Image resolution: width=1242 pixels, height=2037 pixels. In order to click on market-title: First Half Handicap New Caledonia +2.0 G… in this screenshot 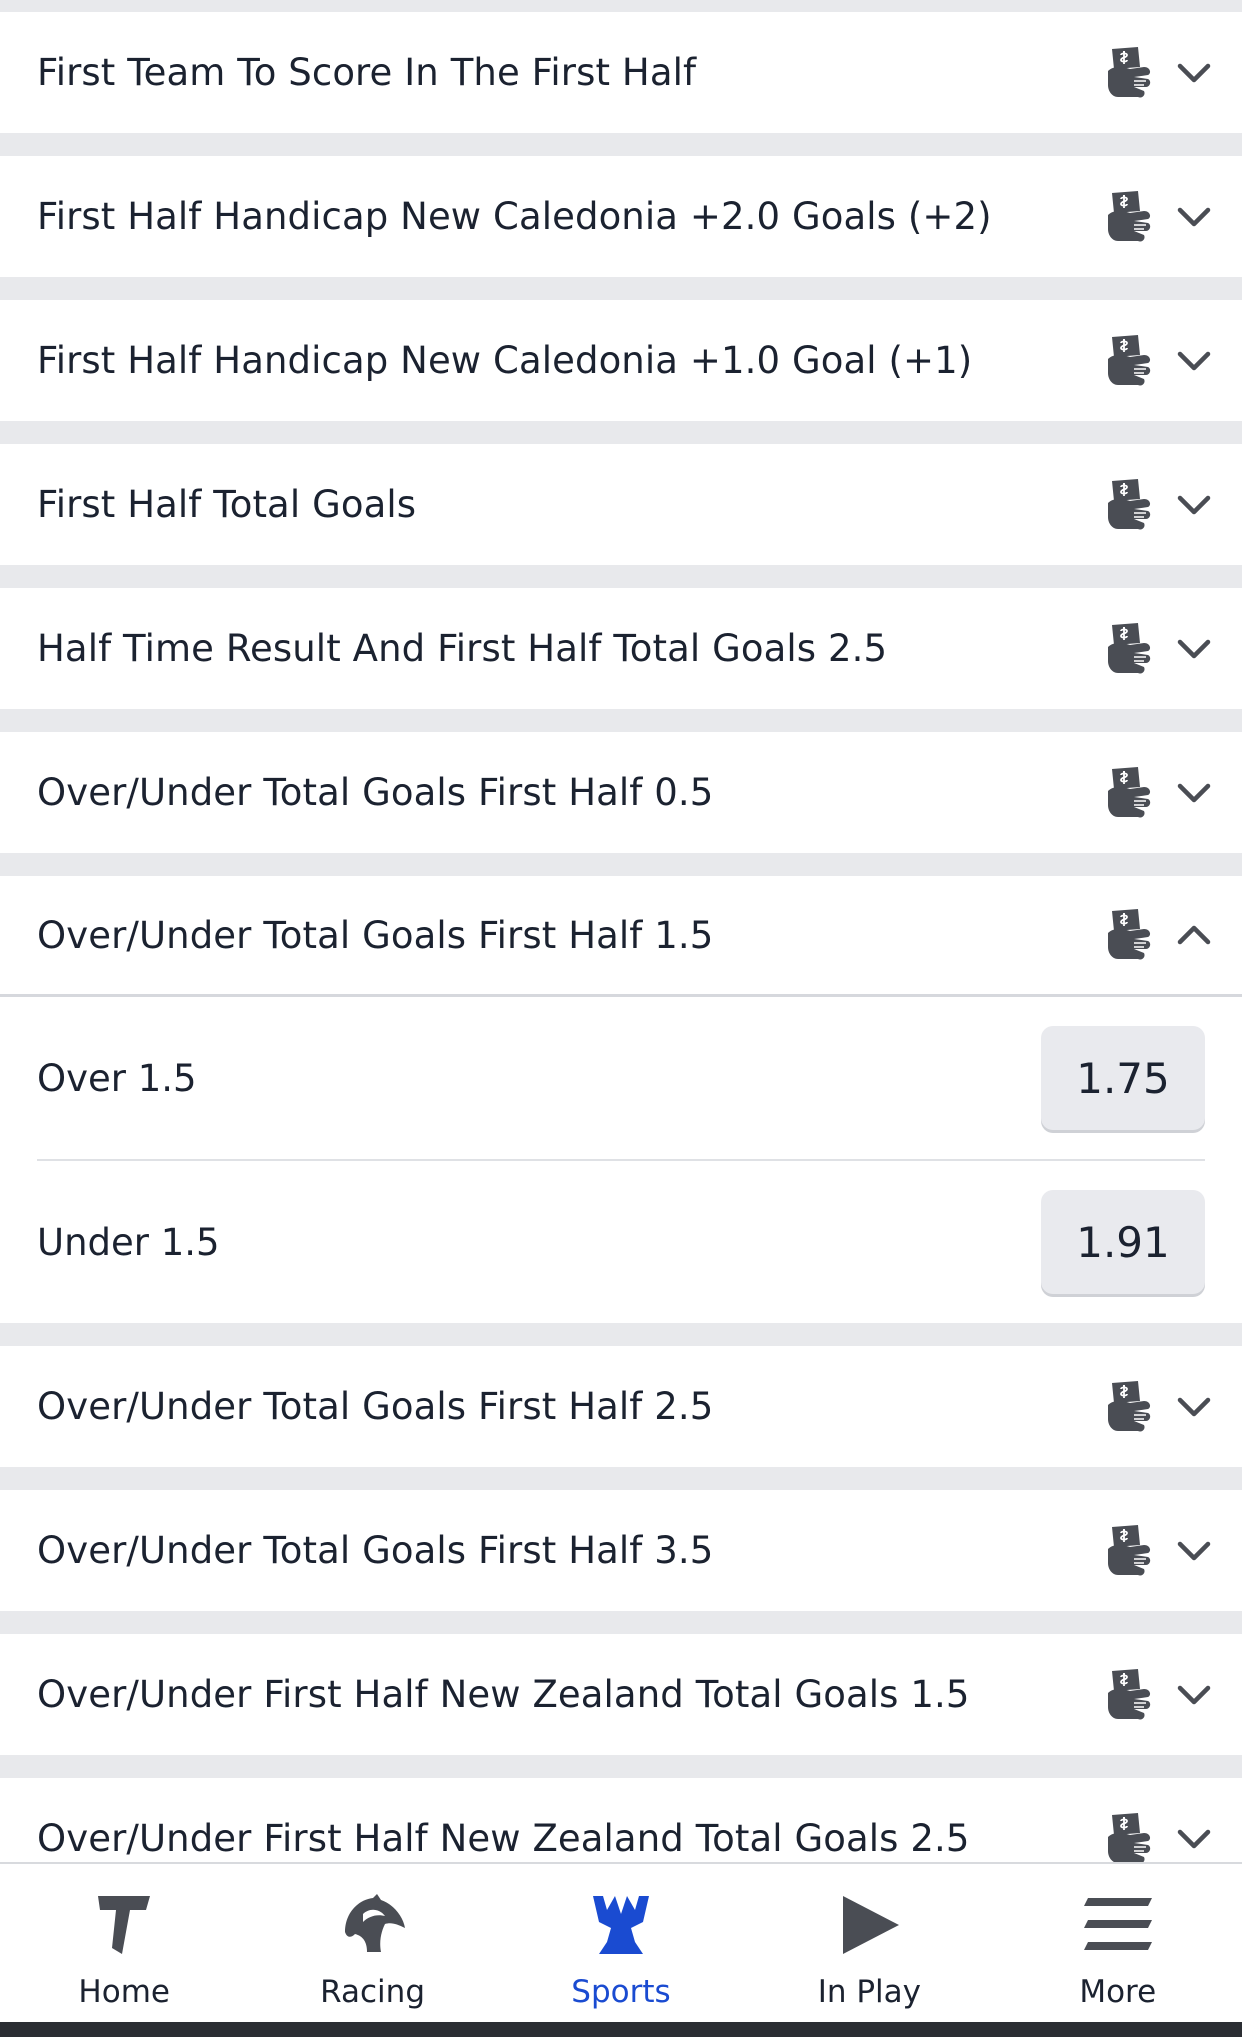, I will do `click(514, 216)`.